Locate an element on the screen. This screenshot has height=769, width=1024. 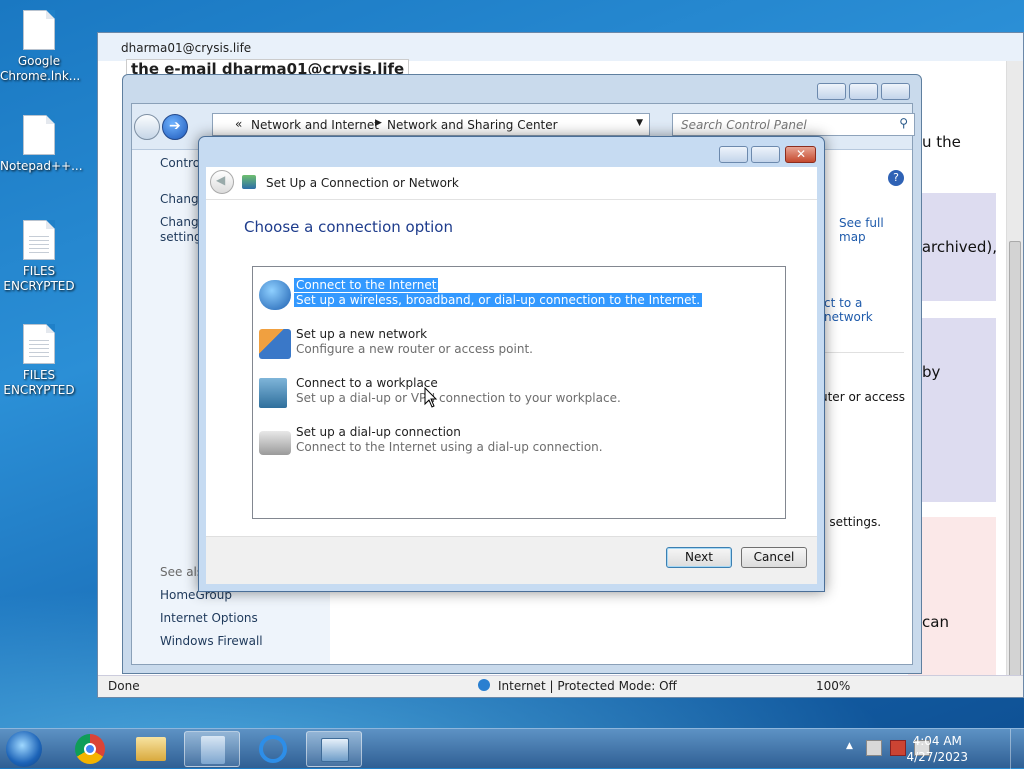
taskbar-explorer is located at coordinates (151, 749).